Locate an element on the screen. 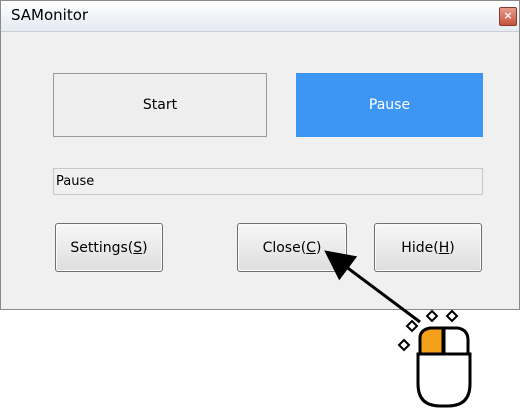 Image resolution: width=520 pixels, height=411 pixels. pointer-arrow is located at coordinates (372, 287).